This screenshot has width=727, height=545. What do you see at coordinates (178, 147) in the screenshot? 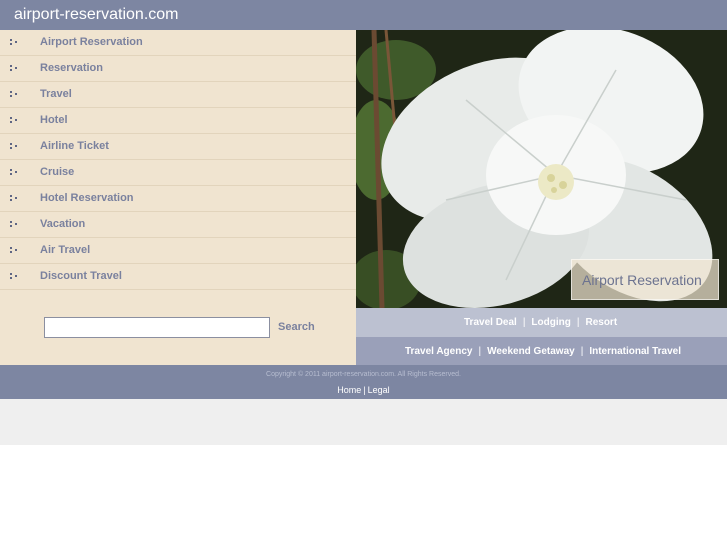
I see `nav-item-airline-ticket: Airline Ticket` at bounding box center [178, 147].